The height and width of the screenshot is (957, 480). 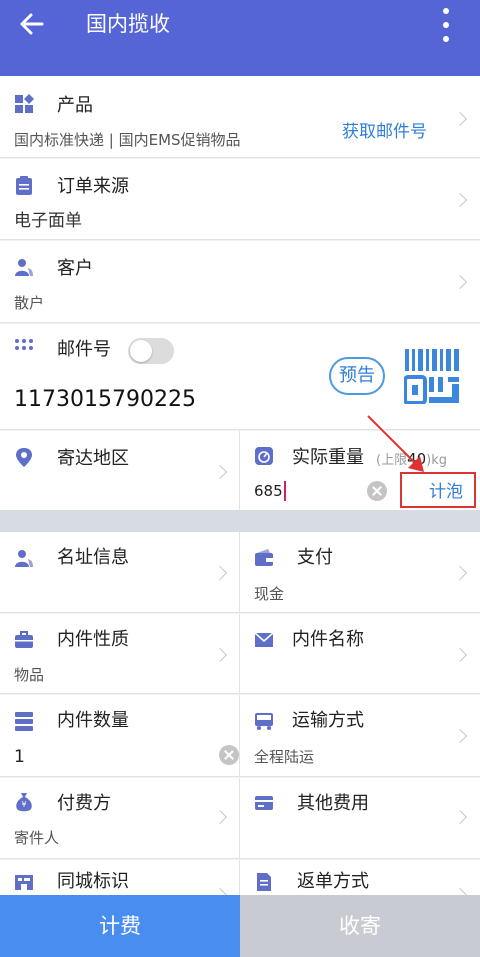 What do you see at coordinates (328, 639) in the screenshot?
I see `content-name-label: 内件名称` at bounding box center [328, 639].